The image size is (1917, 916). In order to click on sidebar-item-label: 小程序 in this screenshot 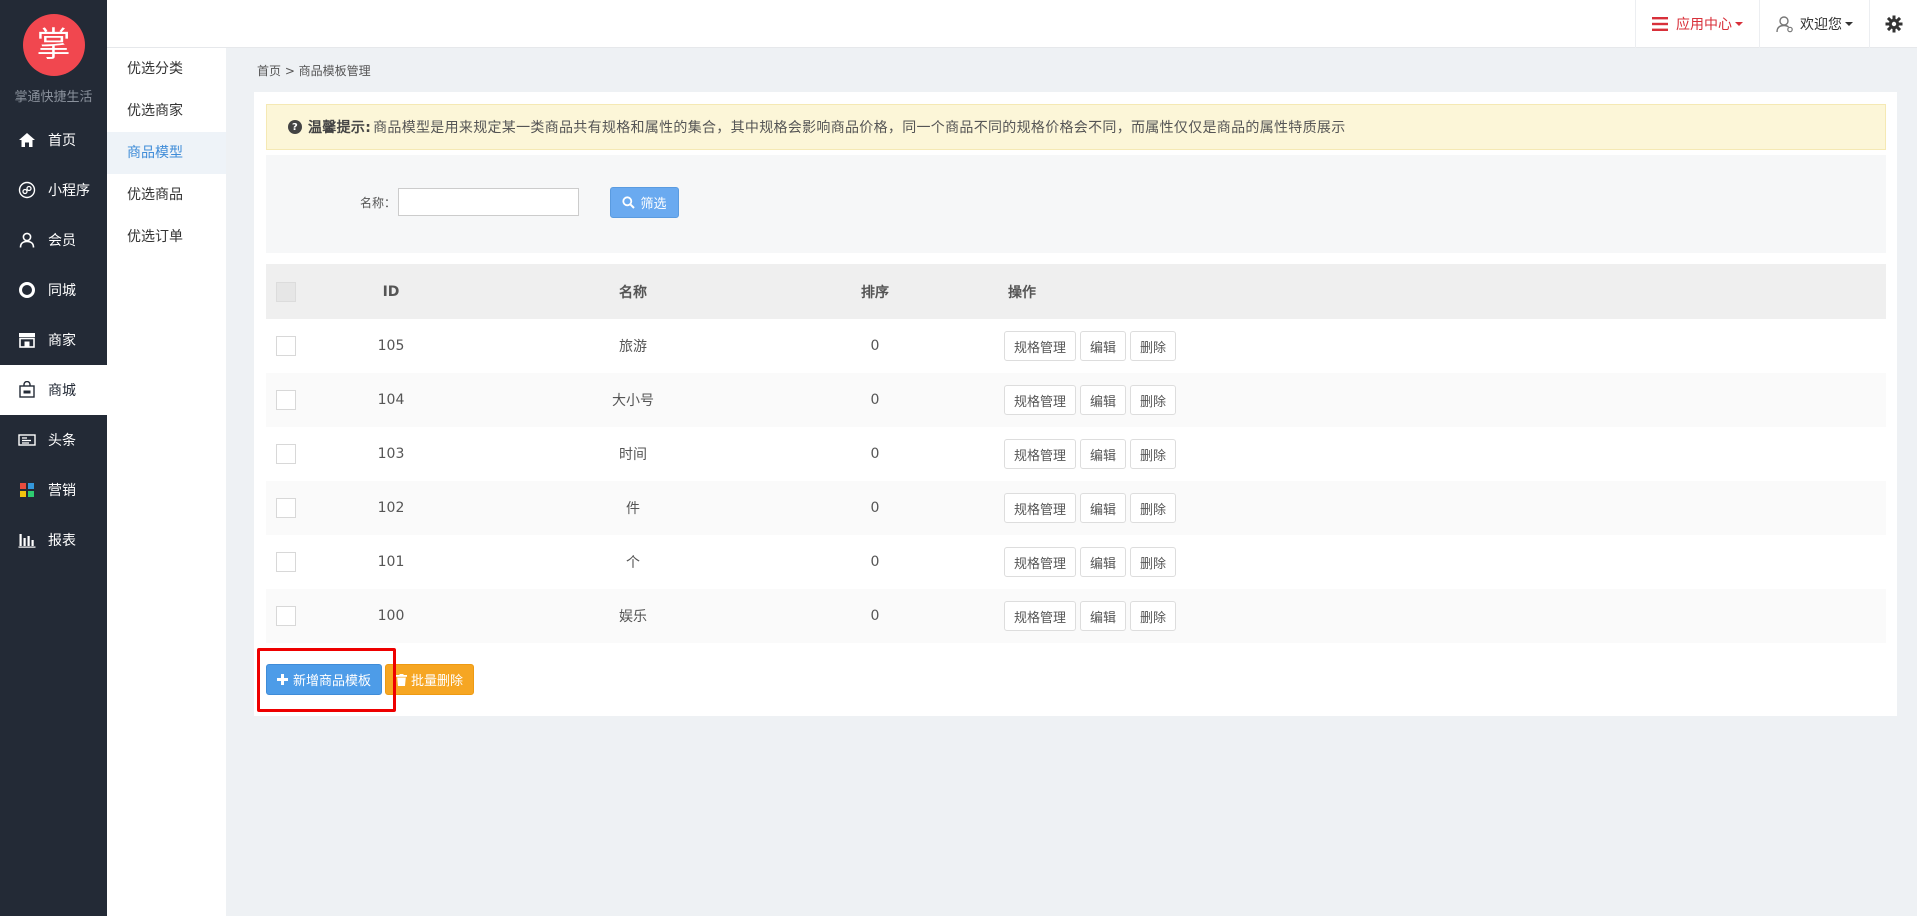, I will do `click(69, 191)`.